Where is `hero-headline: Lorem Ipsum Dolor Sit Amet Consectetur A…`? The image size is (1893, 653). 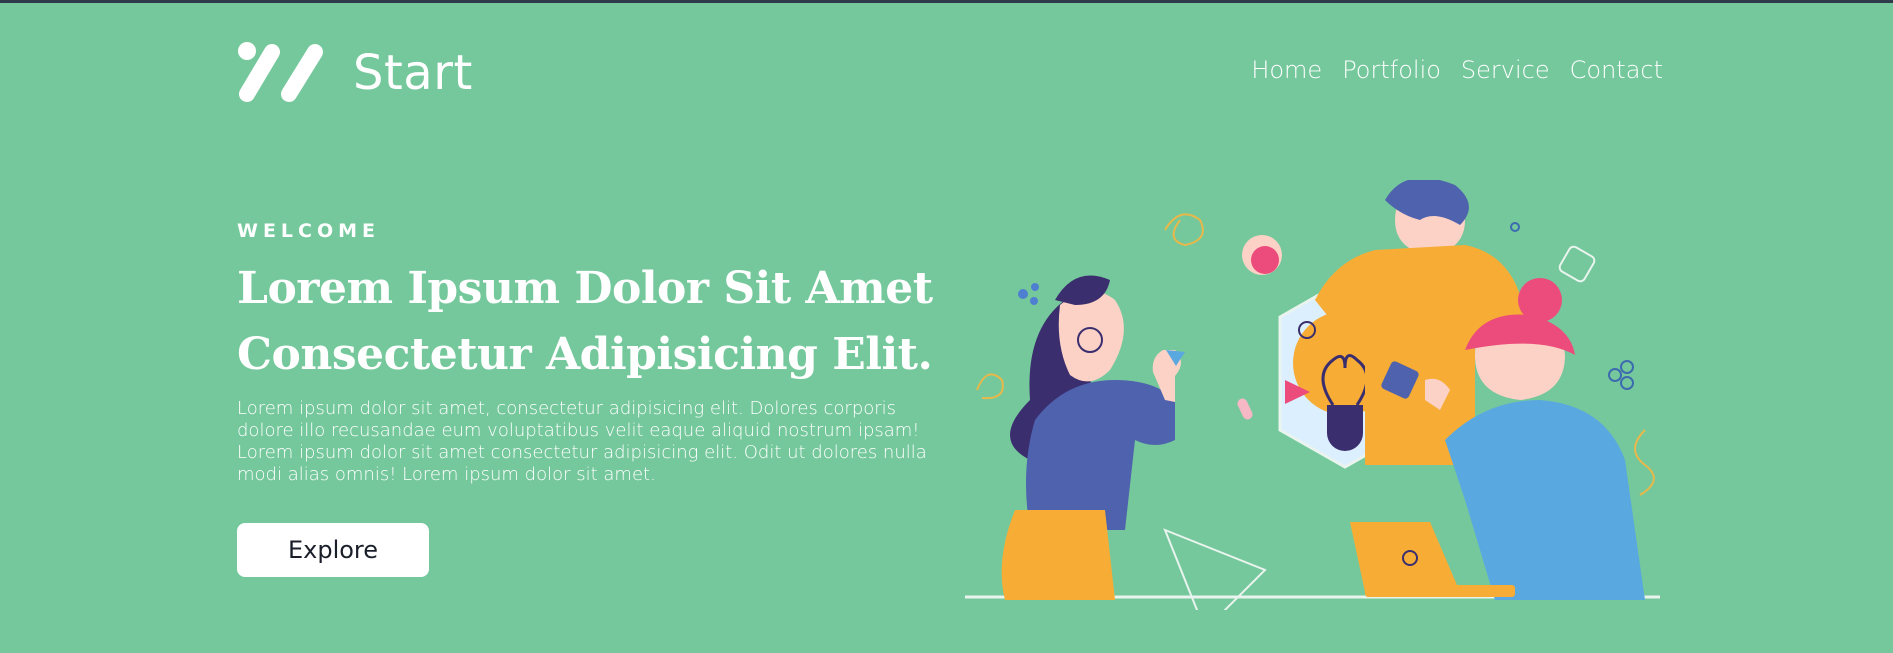
hero-headline: Lorem Ipsum Dolor Sit Amet Consectetur A… is located at coordinates (587, 322).